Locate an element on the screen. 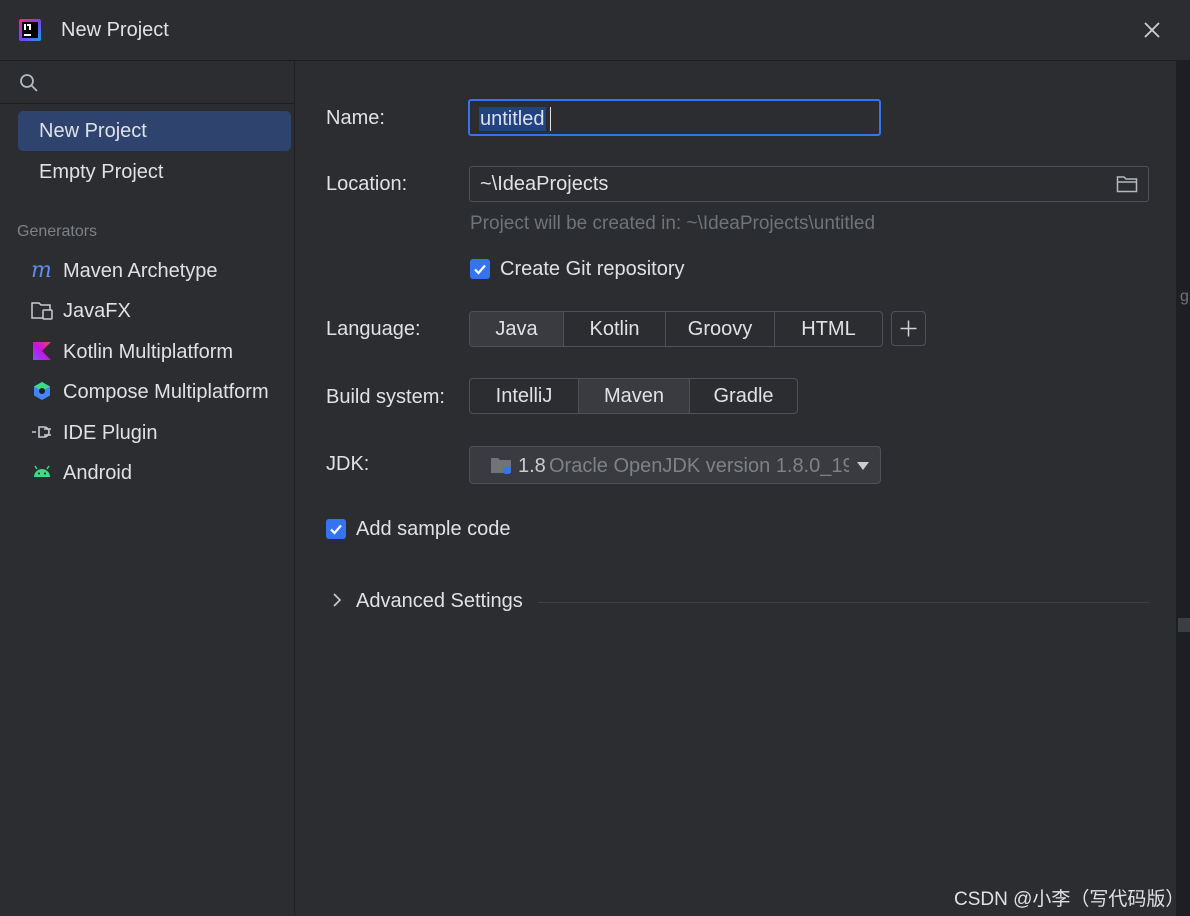 This screenshot has width=1190, height=916. build-option-maven: Maven is located at coordinates (634, 396).